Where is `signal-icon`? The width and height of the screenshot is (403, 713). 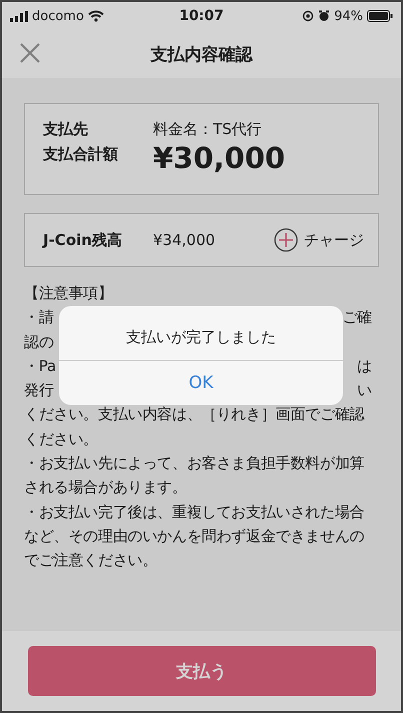 signal-icon is located at coordinates (19, 16).